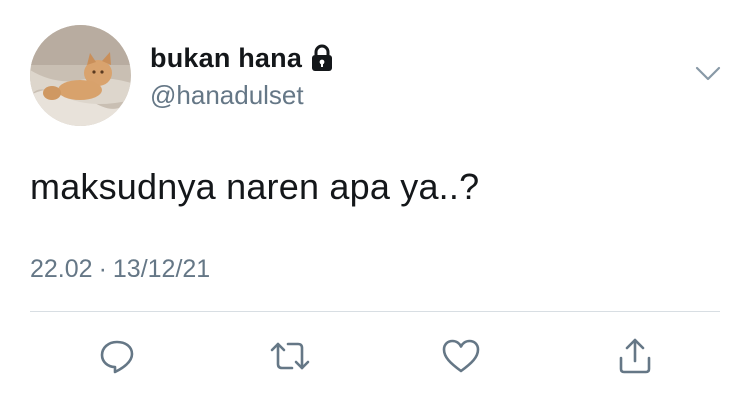  I want to click on retweet-icon, so click(290, 356).